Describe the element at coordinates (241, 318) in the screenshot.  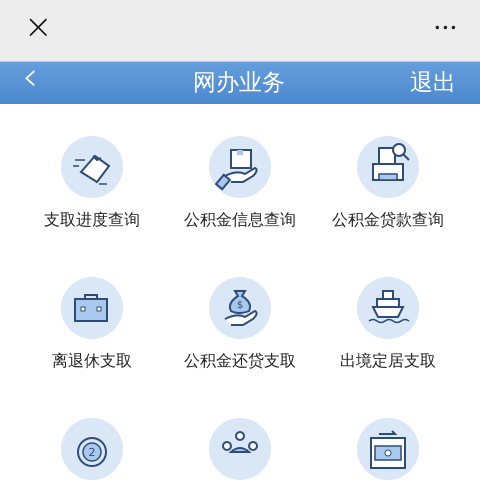
I see `hand-icon` at that location.